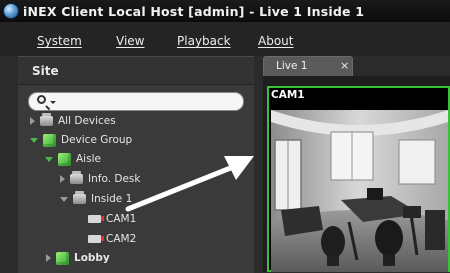 Image resolution: width=450 pixels, height=273 pixels. Describe the element at coordinates (288, 95) in the screenshot. I see `camera-label: CAM1` at that location.